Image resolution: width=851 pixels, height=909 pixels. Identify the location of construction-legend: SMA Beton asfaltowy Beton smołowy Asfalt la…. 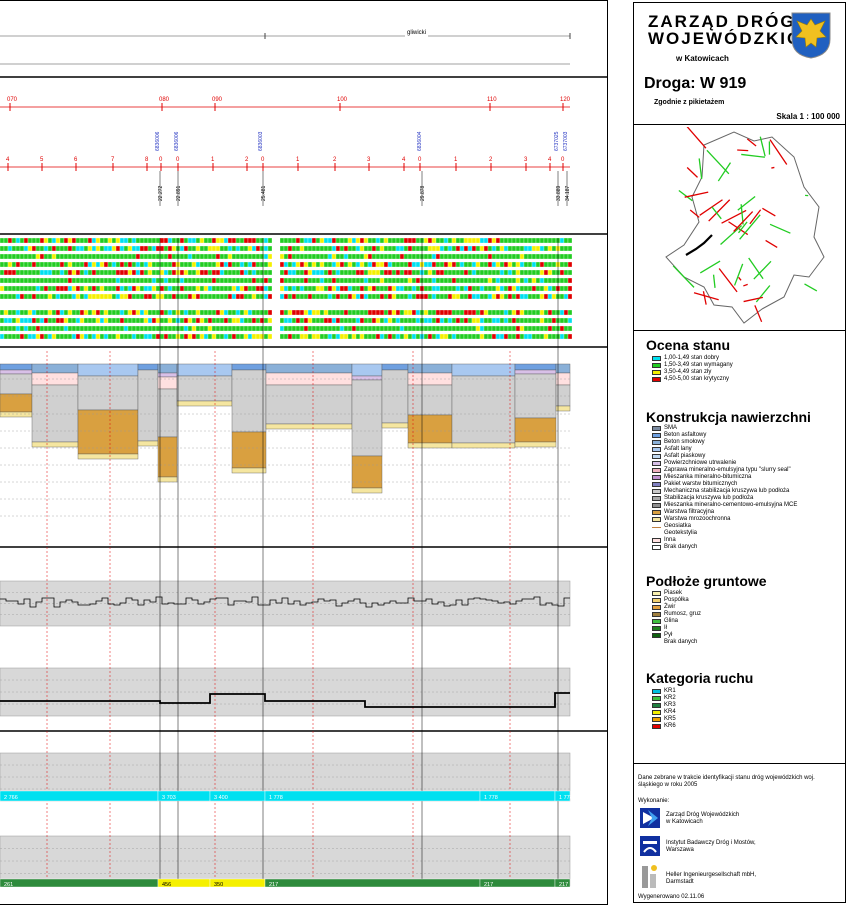
(724, 488).